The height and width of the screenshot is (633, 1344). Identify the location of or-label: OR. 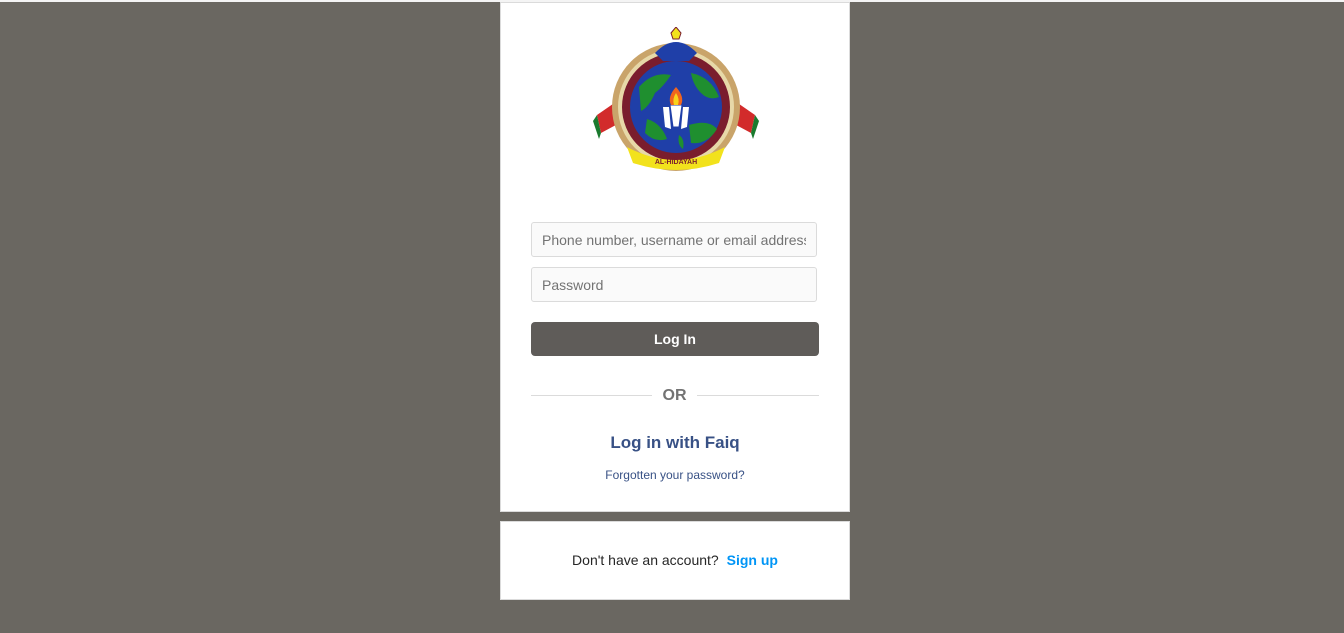
(674, 395).